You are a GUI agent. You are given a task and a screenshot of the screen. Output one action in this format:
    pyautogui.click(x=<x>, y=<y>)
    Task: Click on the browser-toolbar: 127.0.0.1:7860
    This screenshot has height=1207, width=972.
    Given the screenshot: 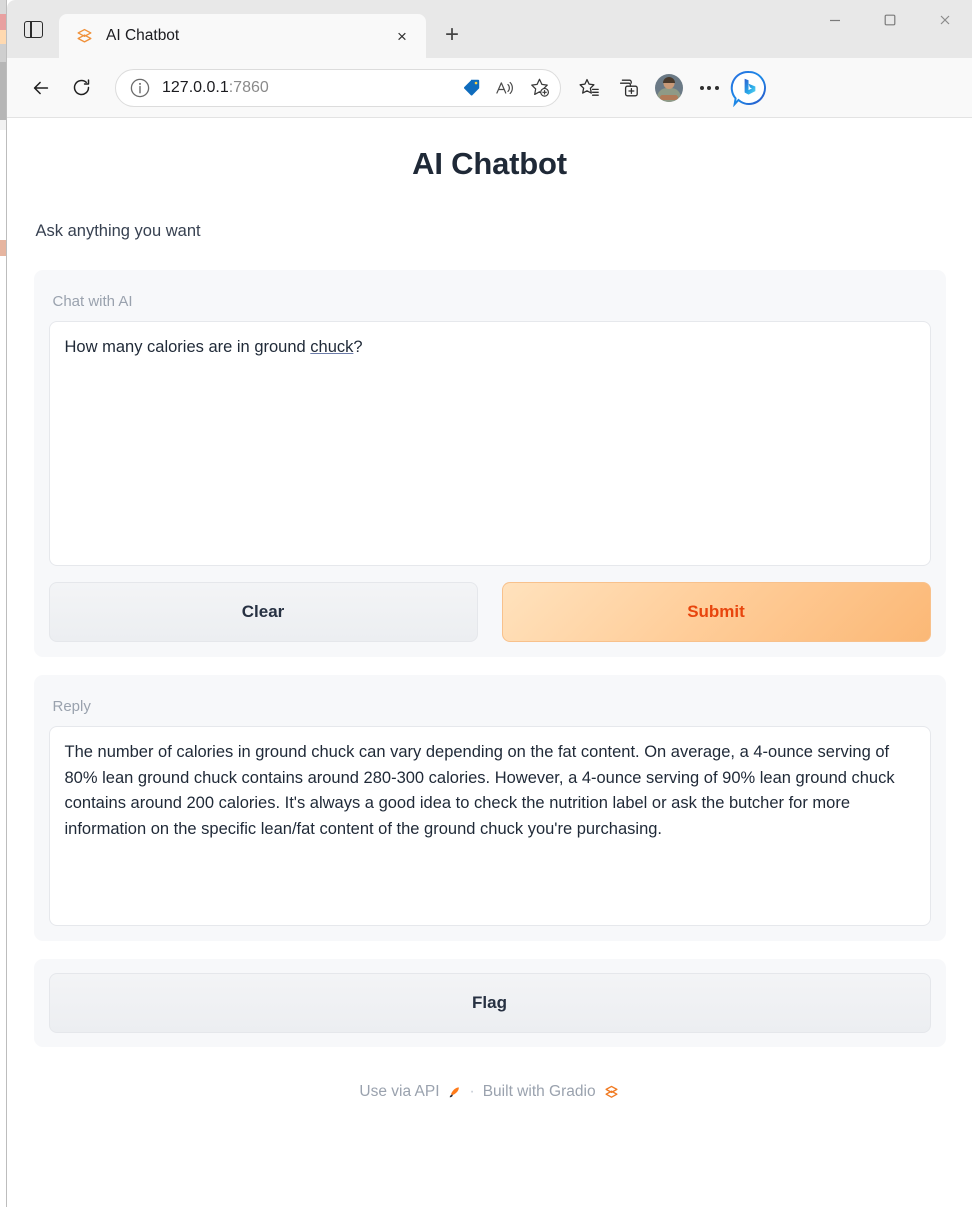 What is the action you would take?
    pyautogui.click(x=489, y=88)
    